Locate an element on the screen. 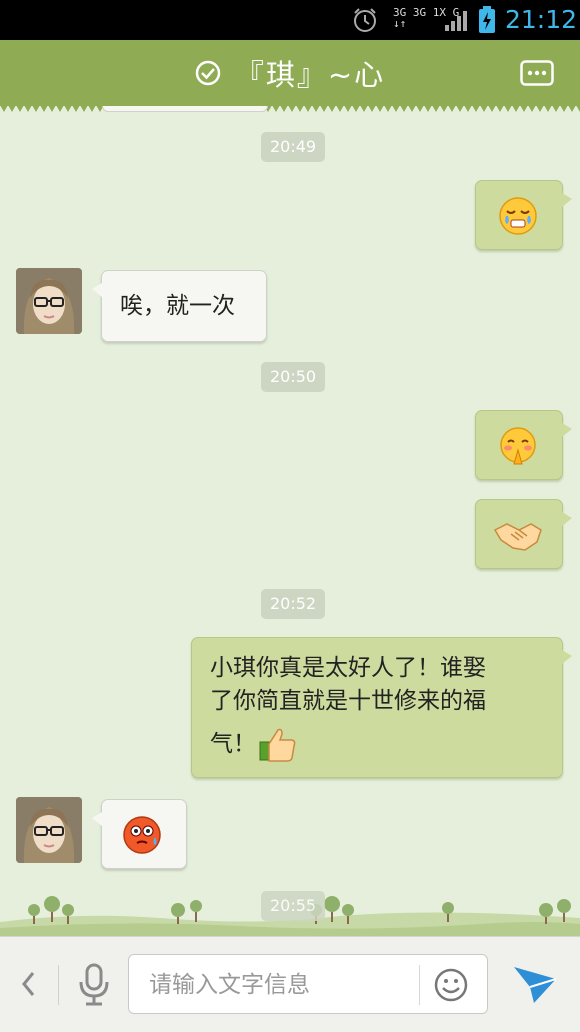  timestamp: 20:52 is located at coordinates (293, 604).